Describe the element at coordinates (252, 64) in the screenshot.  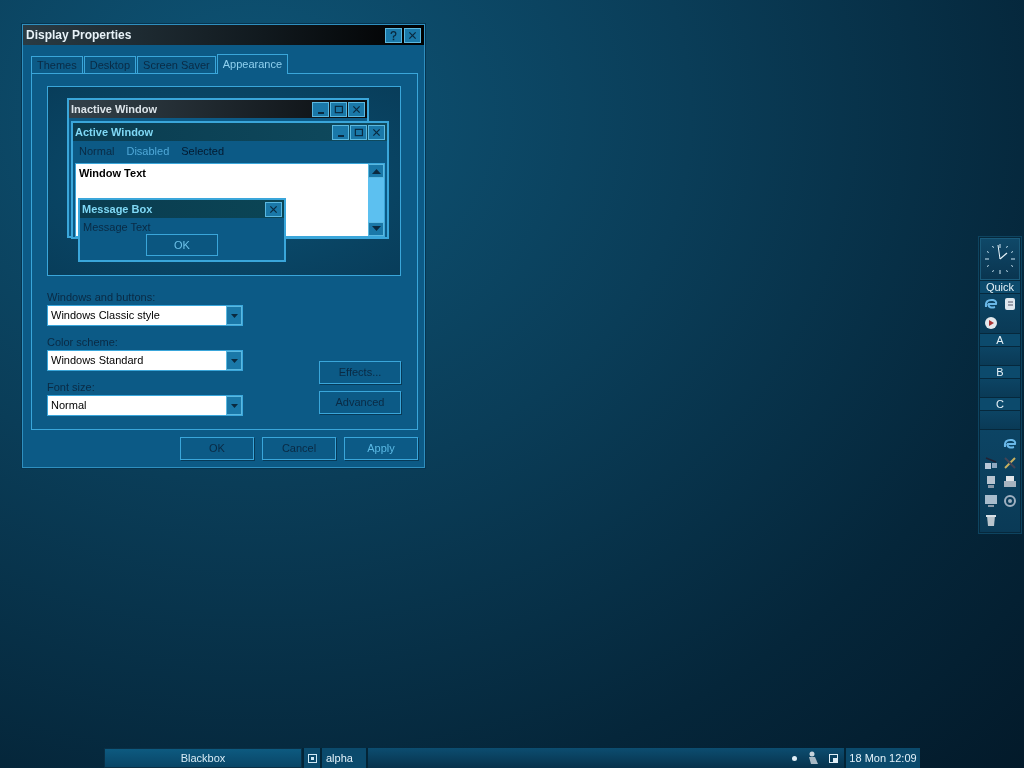
I see `tab: Appearance` at that location.